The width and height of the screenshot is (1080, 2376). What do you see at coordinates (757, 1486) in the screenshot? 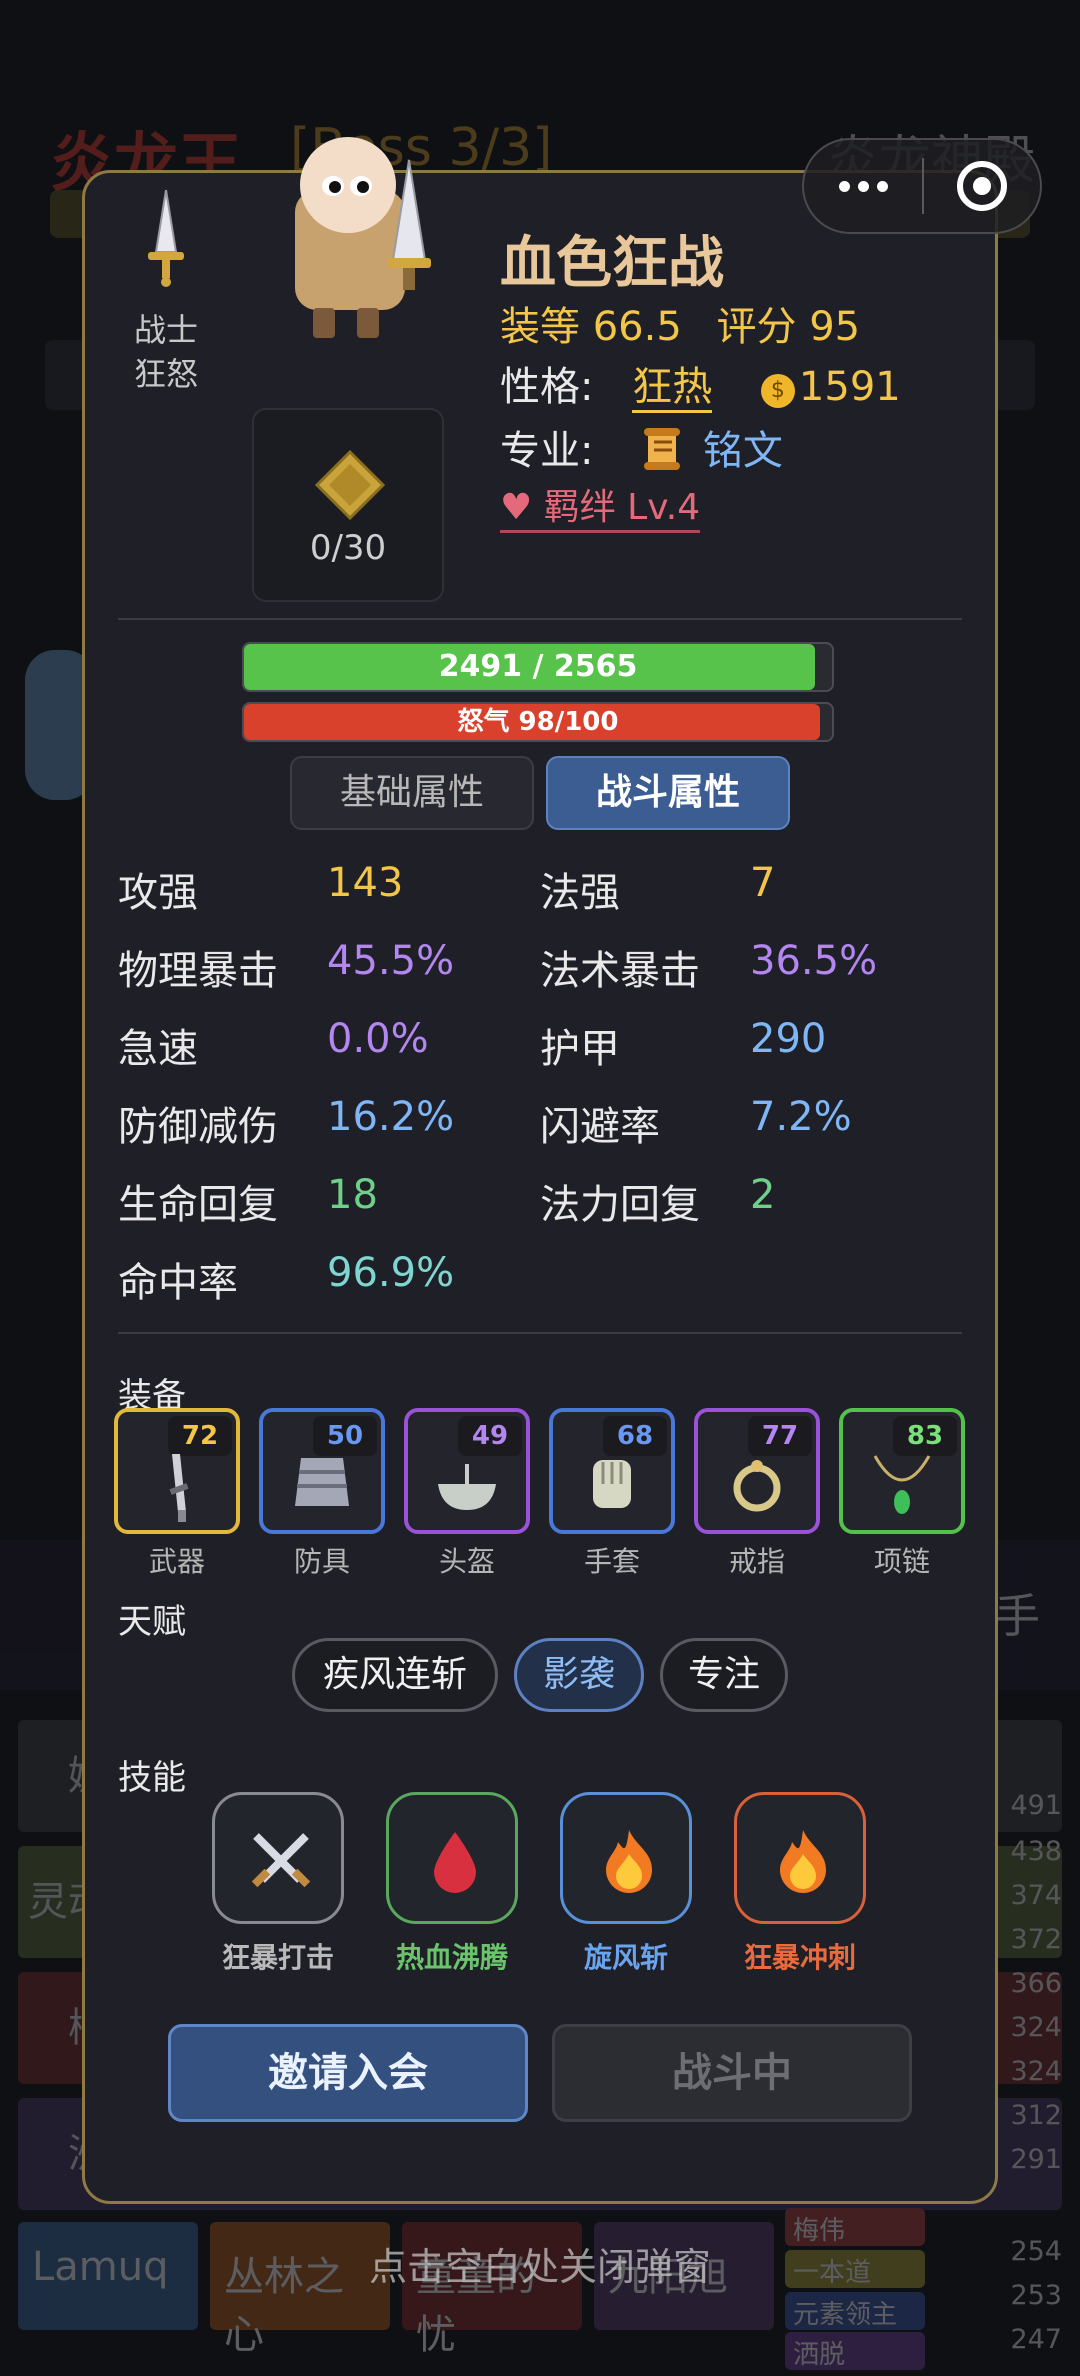
I see `ring-icon` at bounding box center [757, 1486].